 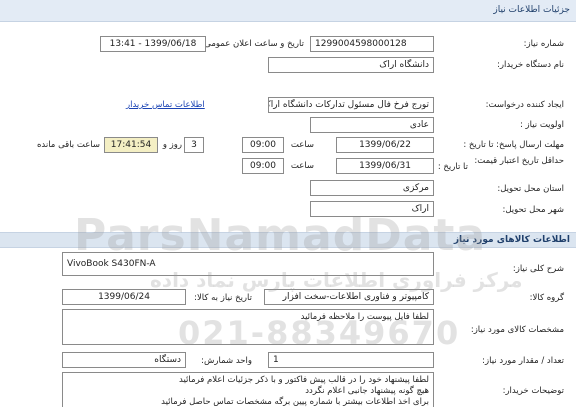 What do you see at coordinates (252, 44) in the screenshot?
I see `announce-datetime-label: تاریخ و ساعت اعلان عمومی:` at bounding box center [252, 44].